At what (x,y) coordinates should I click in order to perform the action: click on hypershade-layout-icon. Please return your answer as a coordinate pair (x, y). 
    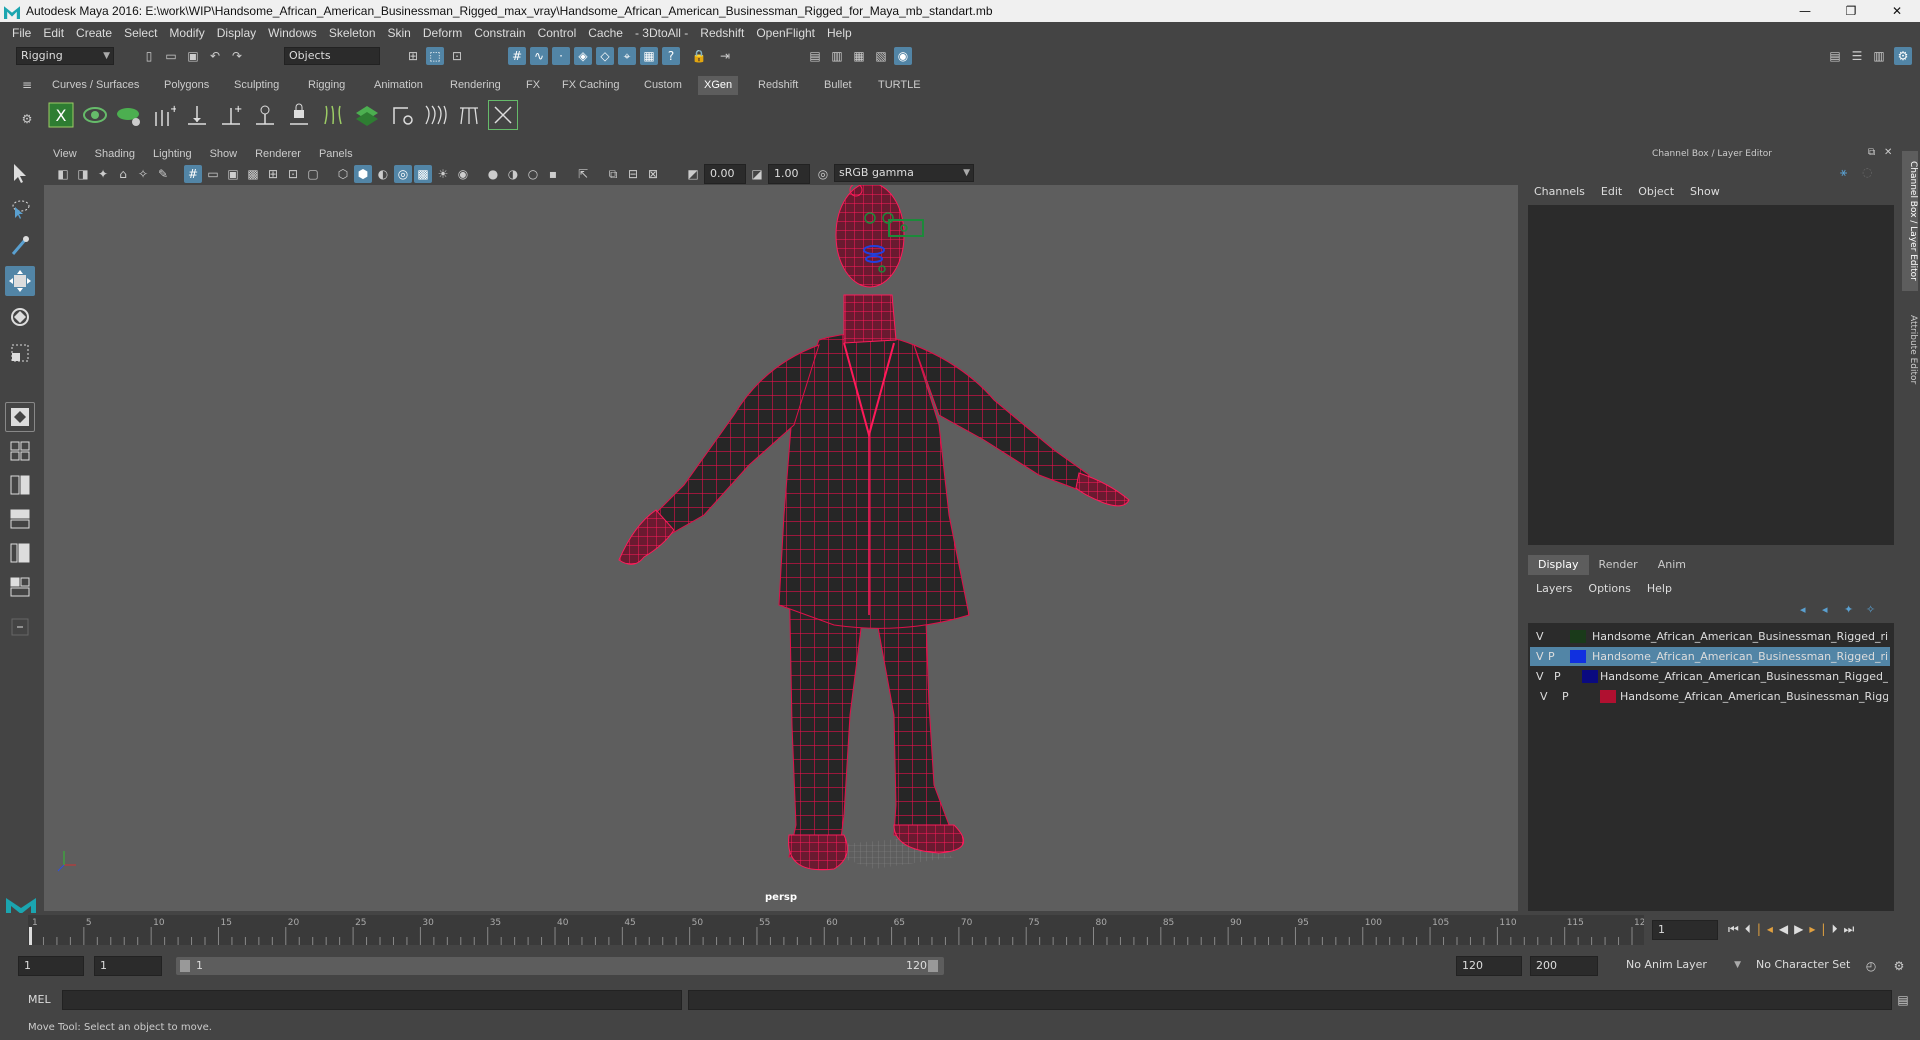
    Looking at the image, I should click on (20, 587).